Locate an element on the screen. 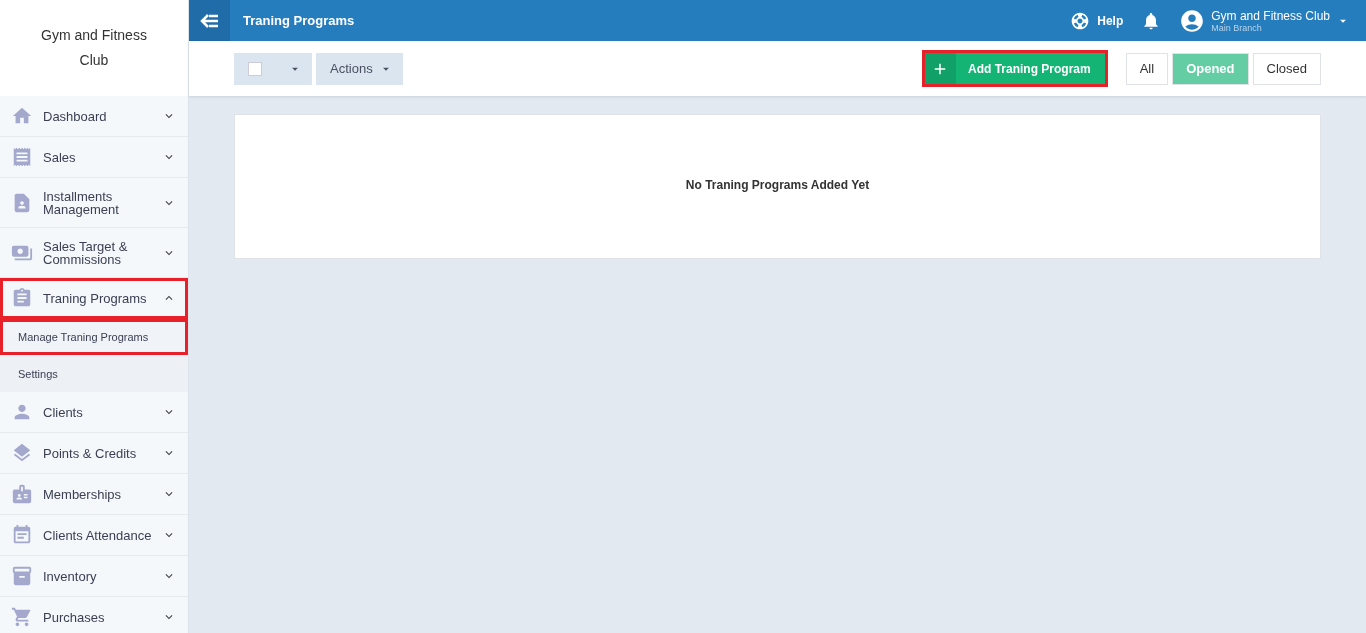 This screenshot has height=633, width=1366. sidebar-item: Traning Programs is located at coordinates (94, 298).